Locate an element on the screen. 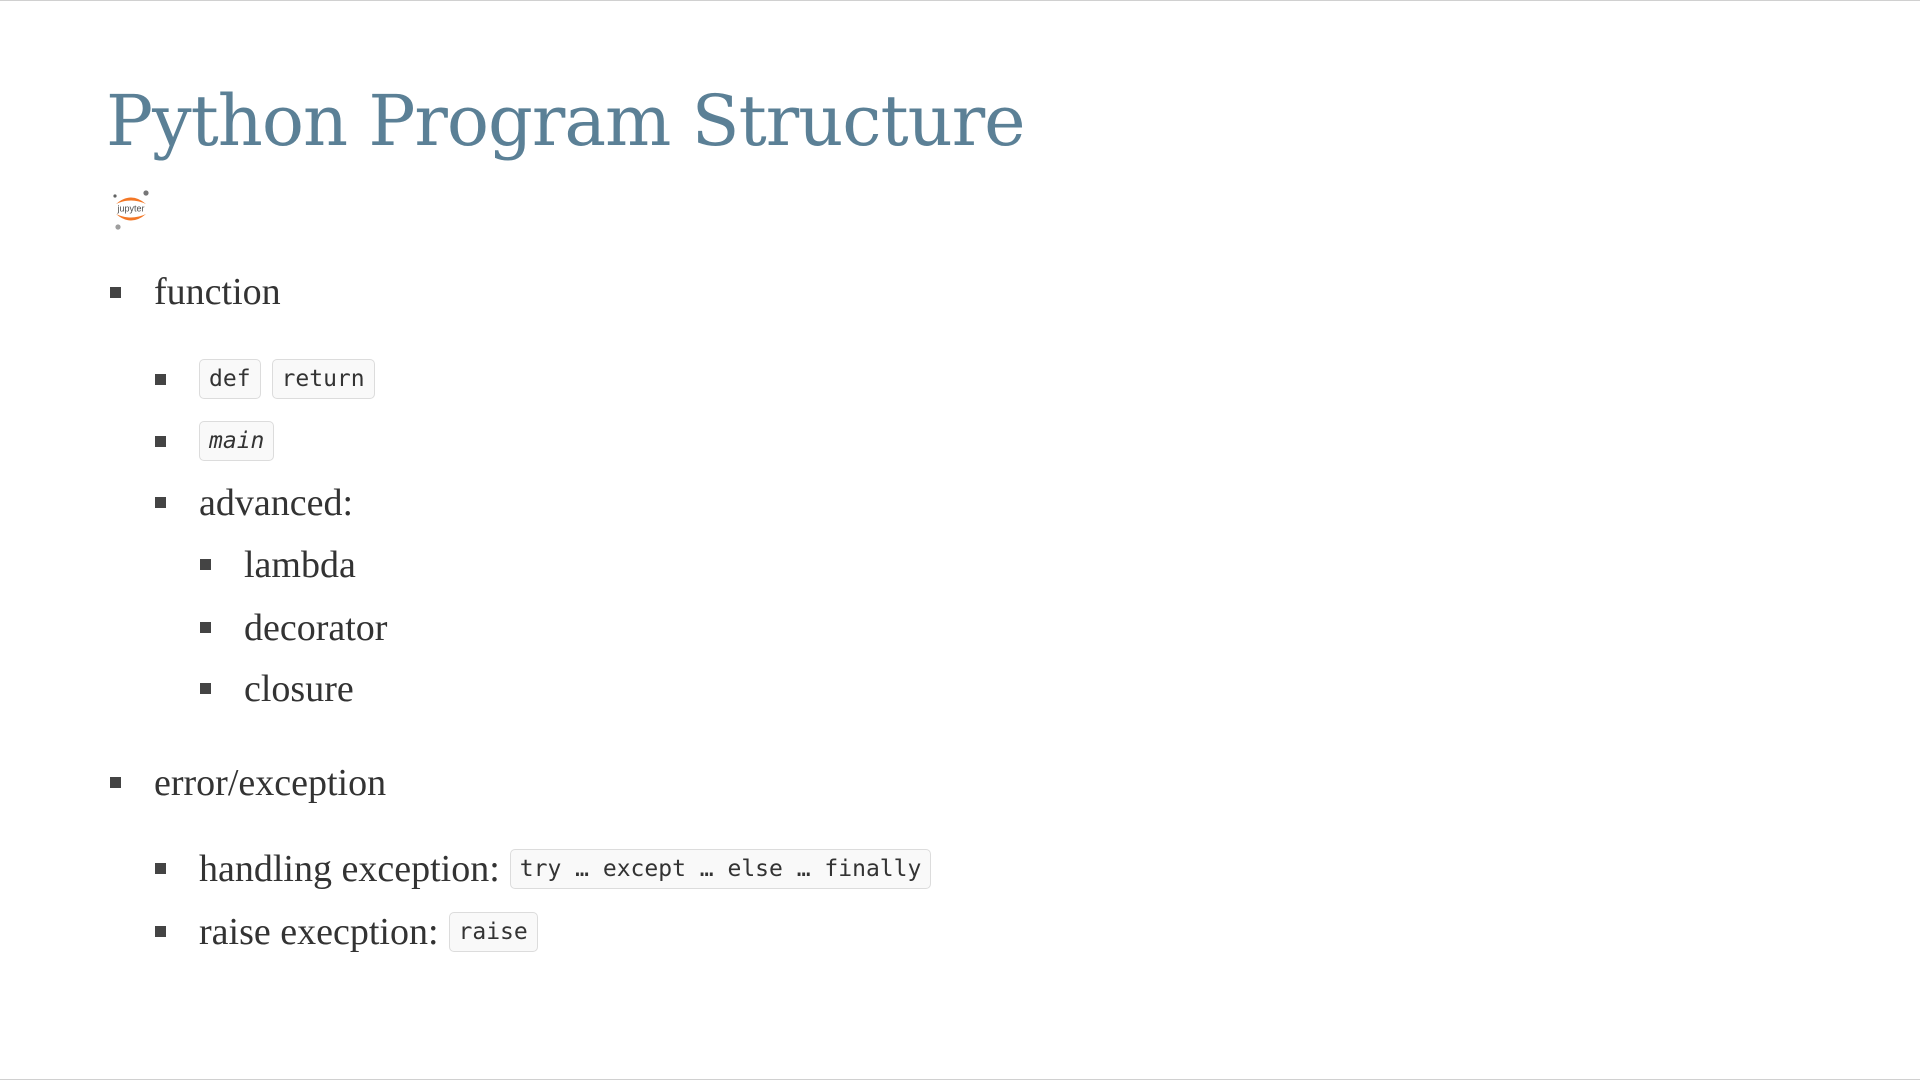  list-item-main: main is located at coordinates (242, 441).